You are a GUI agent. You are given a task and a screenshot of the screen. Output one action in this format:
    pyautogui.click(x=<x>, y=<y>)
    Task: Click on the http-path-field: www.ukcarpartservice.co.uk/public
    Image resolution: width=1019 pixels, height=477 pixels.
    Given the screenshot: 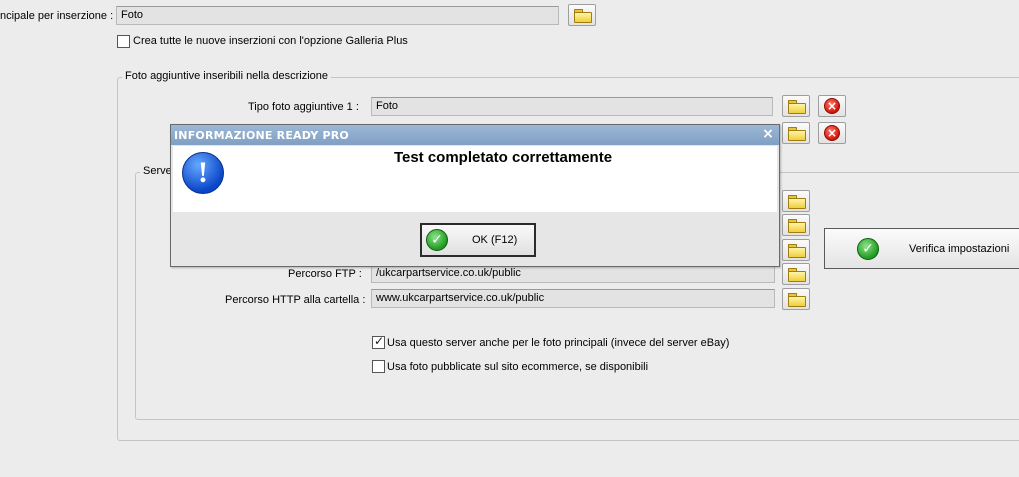 What is the action you would take?
    pyautogui.click(x=573, y=298)
    